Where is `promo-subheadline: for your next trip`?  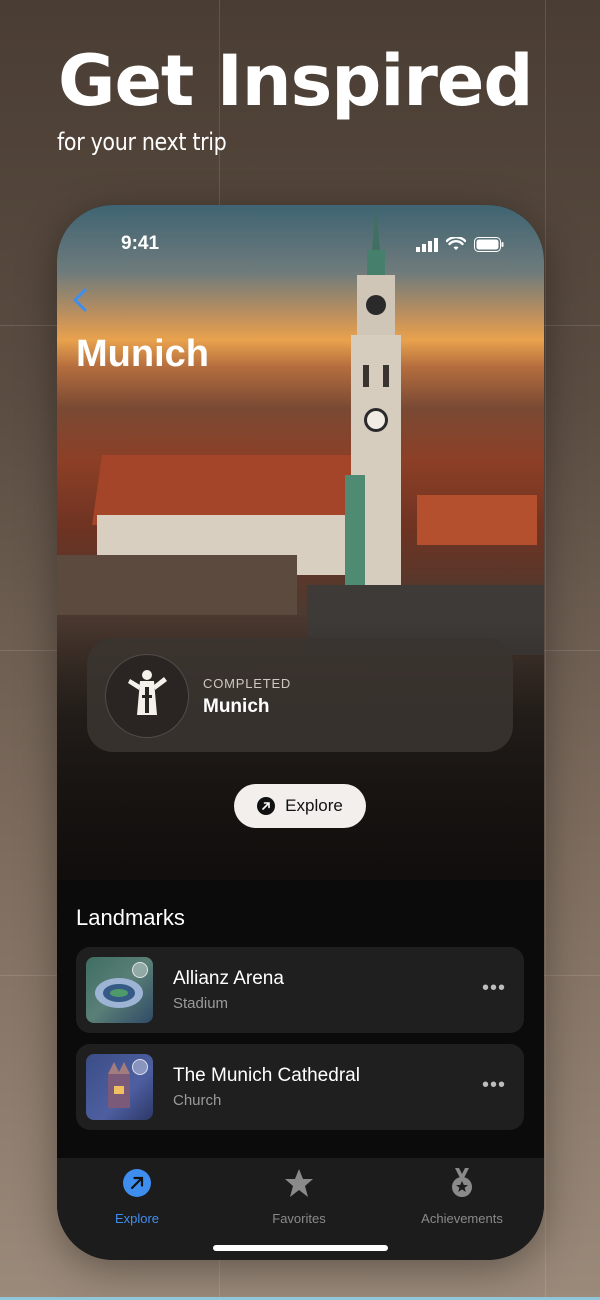
promo-subheadline: for your next trip is located at coordinates (142, 142).